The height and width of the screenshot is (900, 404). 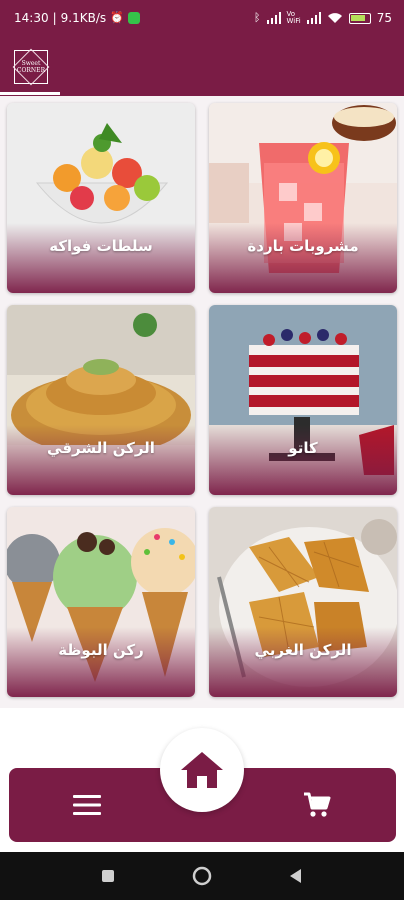 What do you see at coordinates (303, 650) in the screenshot?
I see `category-label: الركن الغربي` at bounding box center [303, 650].